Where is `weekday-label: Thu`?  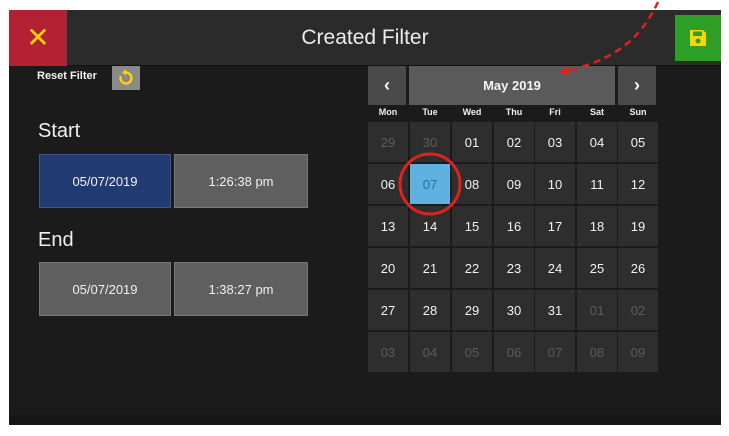 weekday-label: Thu is located at coordinates (514, 112).